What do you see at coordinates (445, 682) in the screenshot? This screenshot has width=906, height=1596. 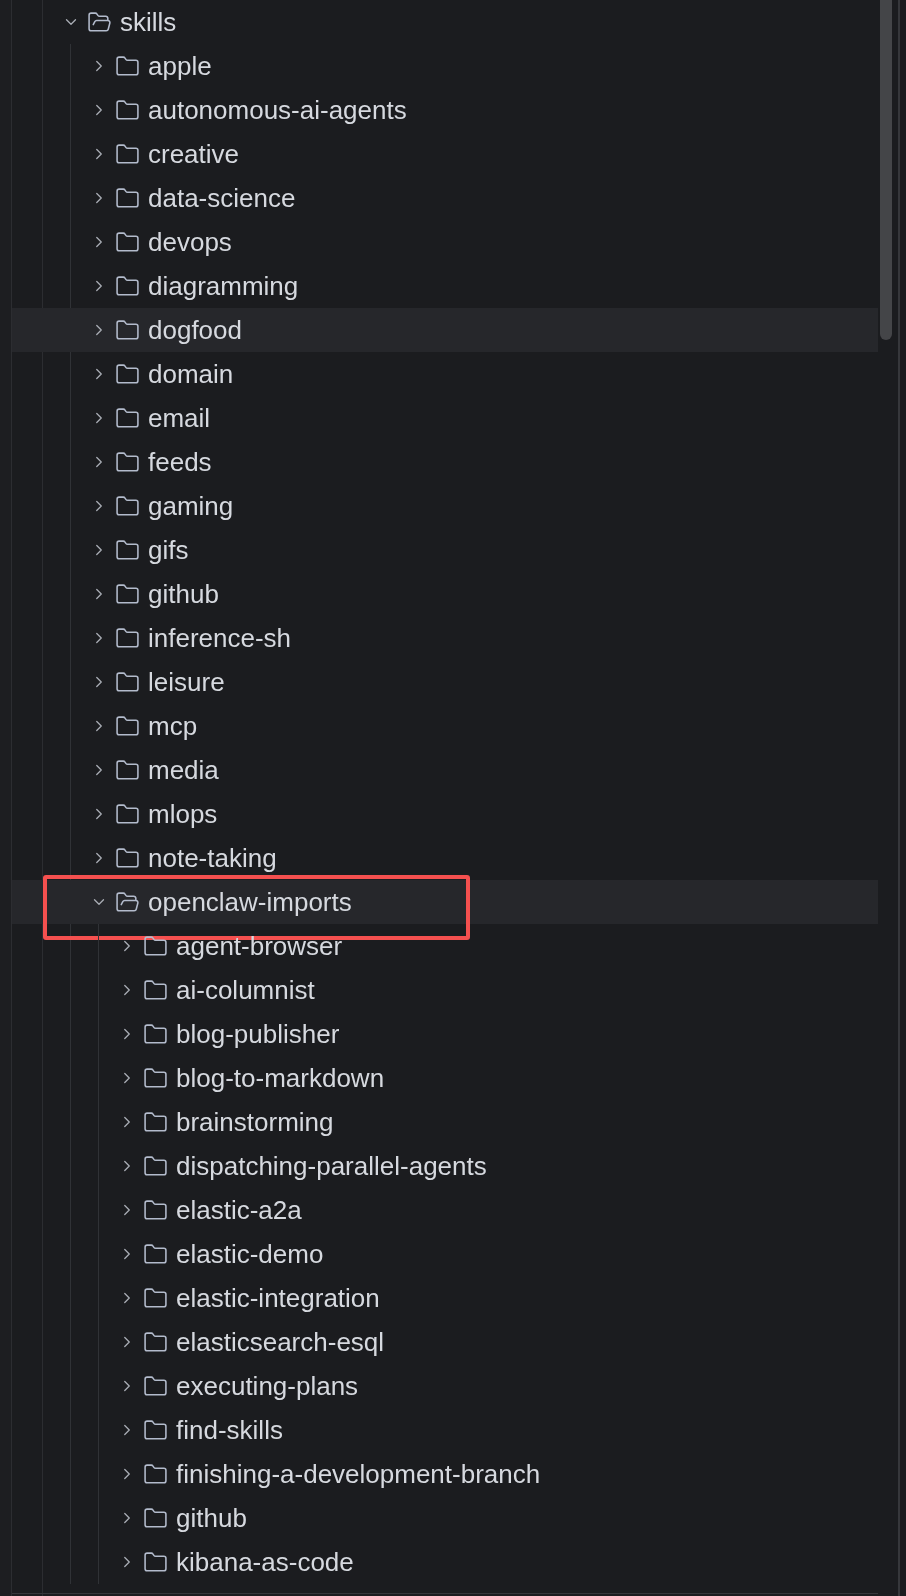 I see `tree-item: leisure` at bounding box center [445, 682].